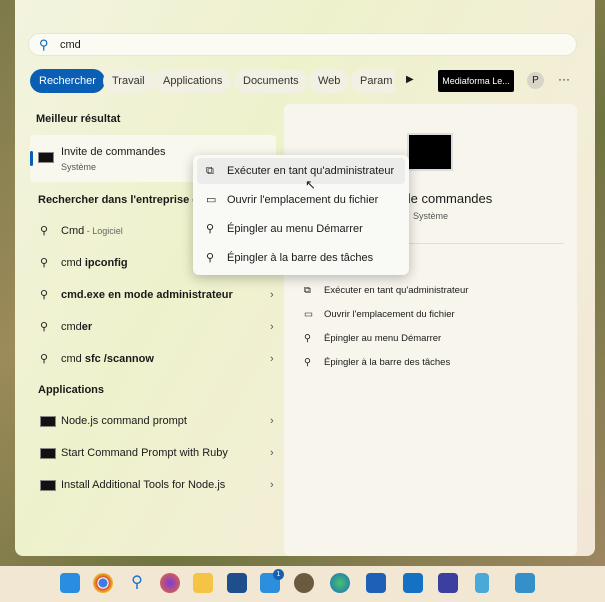 This screenshot has width=605, height=602. Describe the element at coordinates (535, 80) in the screenshot. I see `avatar: P` at that location.